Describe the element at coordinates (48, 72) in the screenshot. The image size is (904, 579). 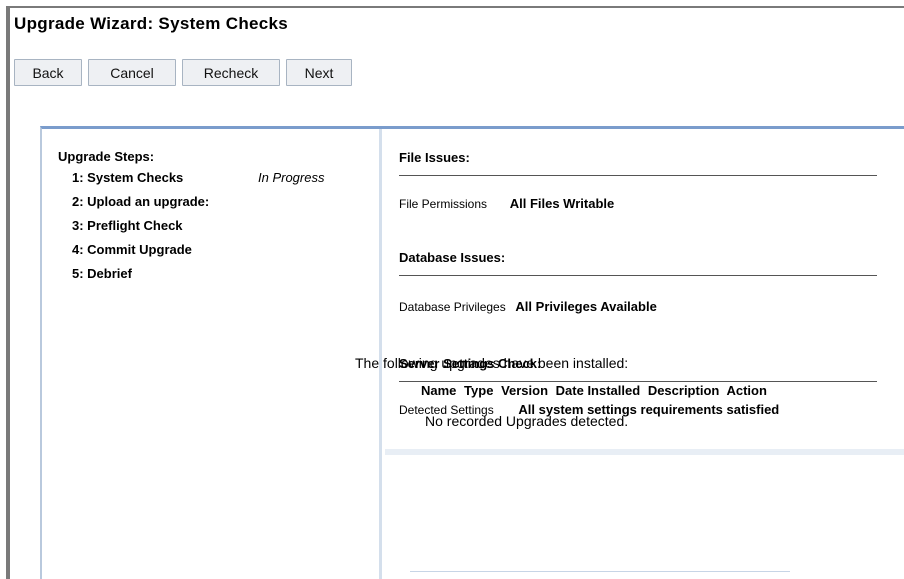
I see `back-button: Back` at that location.